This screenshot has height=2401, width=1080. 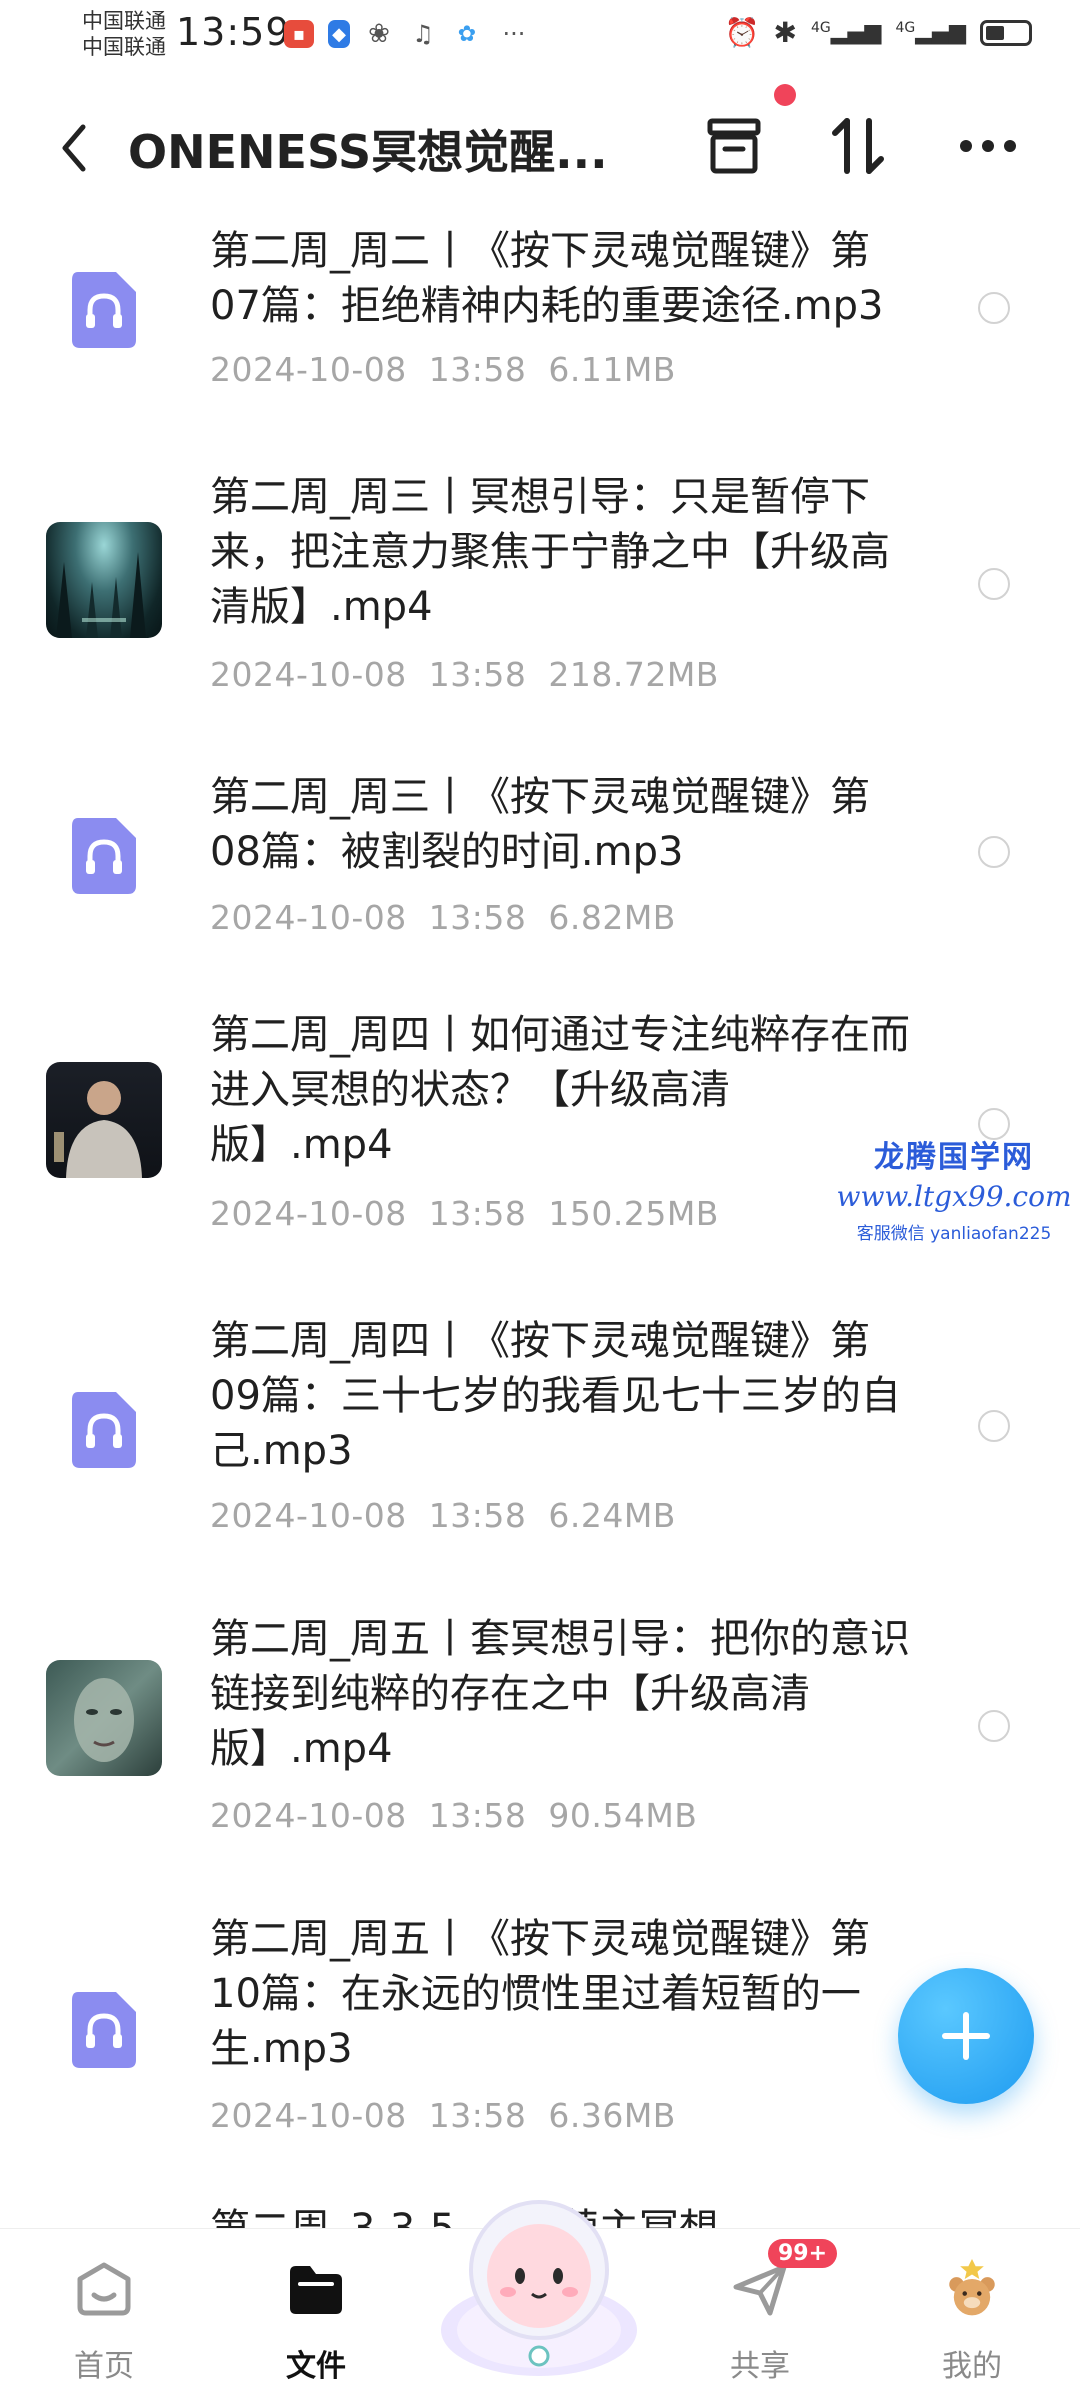 What do you see at coordinates (454, 1815) in the screenshot?
I see `file-meta: 2024-10-08 13:58 90.54MB` at bounding box center [454, 1815].